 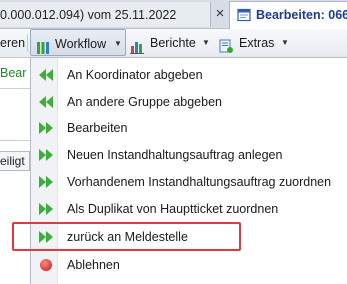 I want to click on red-circle-icon, so click(x=46, y=266).